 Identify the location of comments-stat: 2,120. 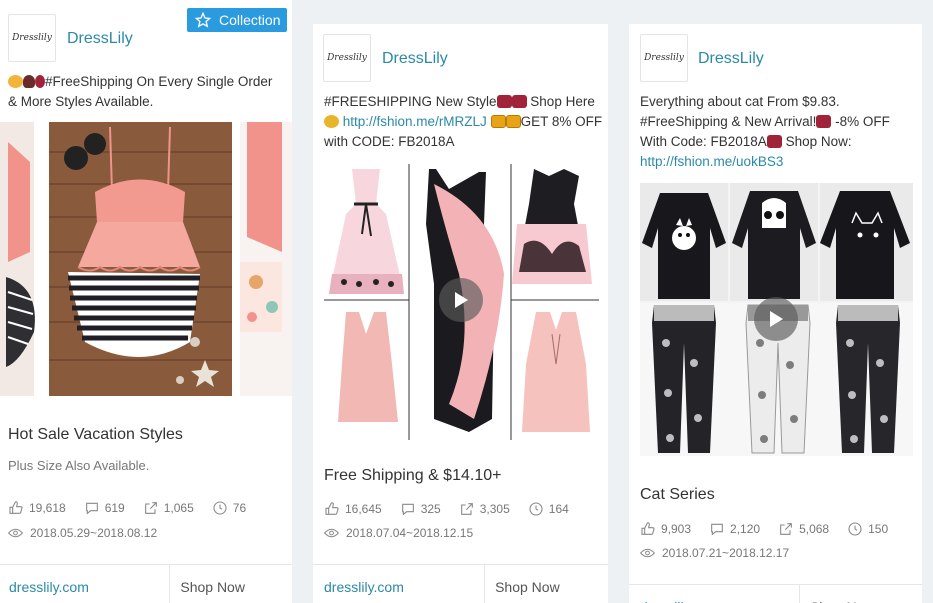
(734, 529).